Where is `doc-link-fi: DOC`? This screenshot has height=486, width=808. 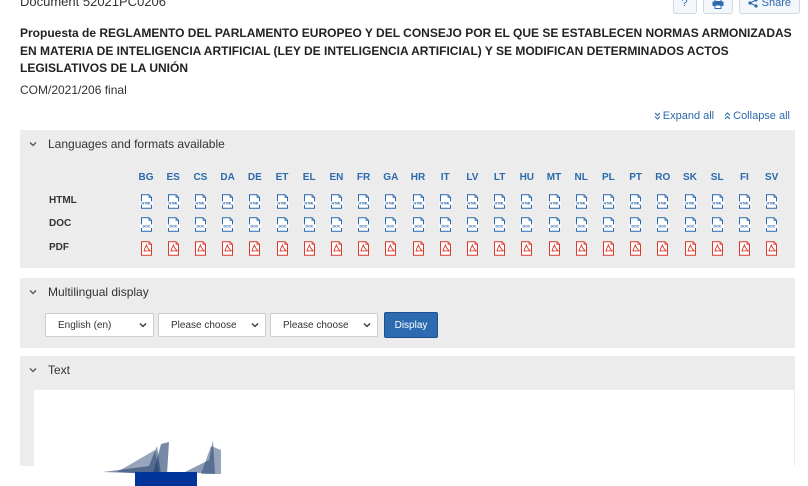 doc-link-fi: DOC is located at coordinates (744, 224).